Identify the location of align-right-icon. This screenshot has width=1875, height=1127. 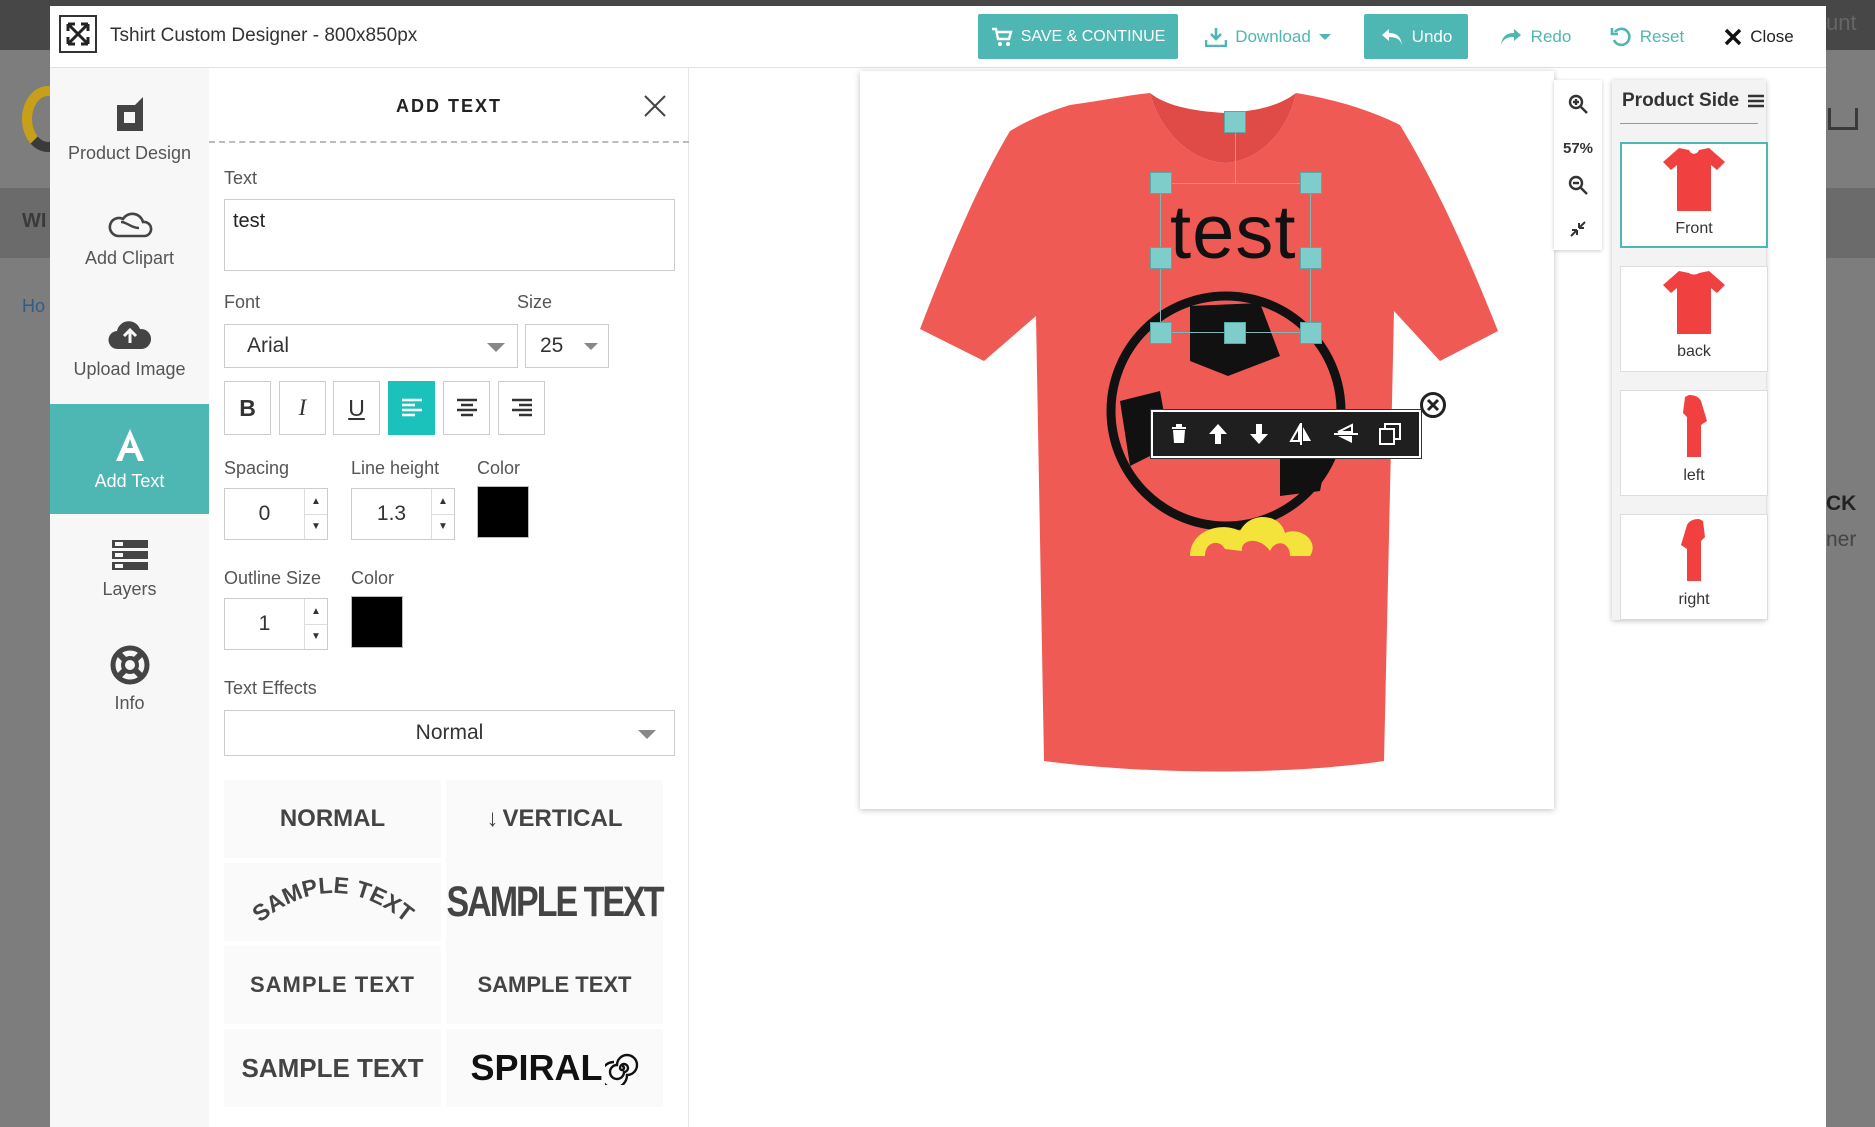
(521, 407).